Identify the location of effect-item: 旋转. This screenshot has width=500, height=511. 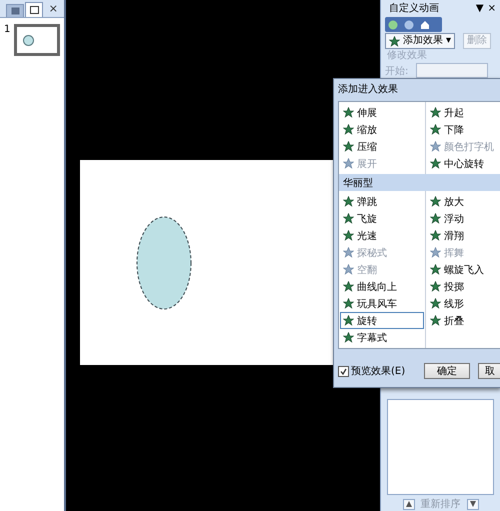
(382, 320).